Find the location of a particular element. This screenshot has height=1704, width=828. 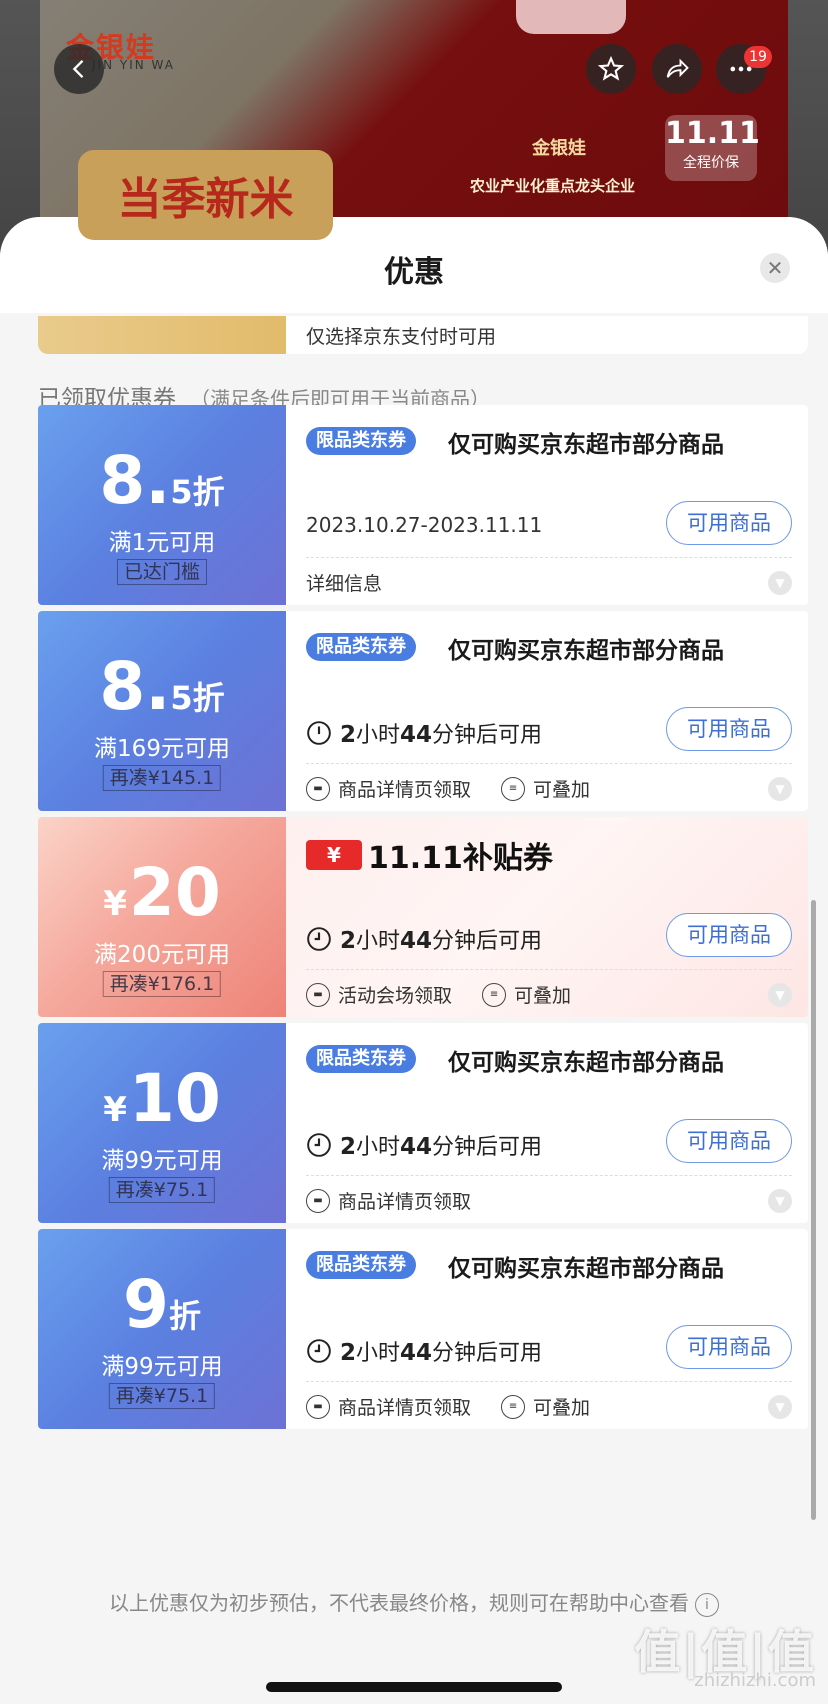

badge-sub: 全程价保 is located at coordinates (711, 163).